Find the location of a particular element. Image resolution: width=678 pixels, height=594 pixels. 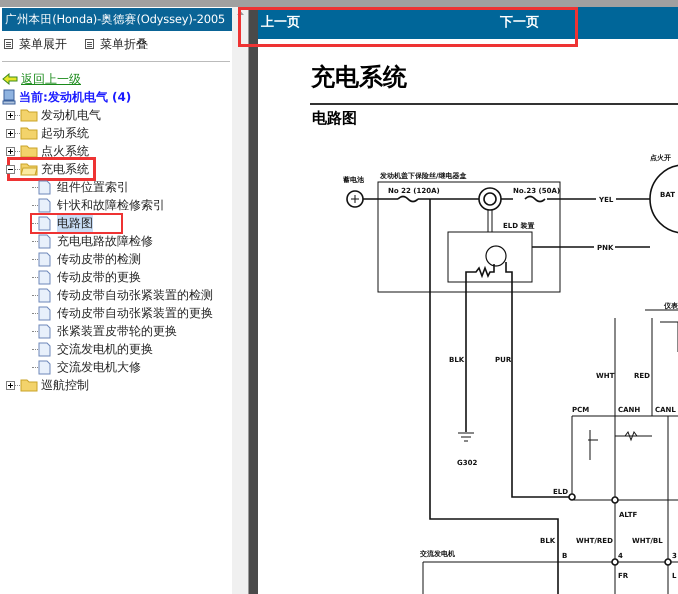

document-subtitle: 电路图 is located at coordinates (335, 118).